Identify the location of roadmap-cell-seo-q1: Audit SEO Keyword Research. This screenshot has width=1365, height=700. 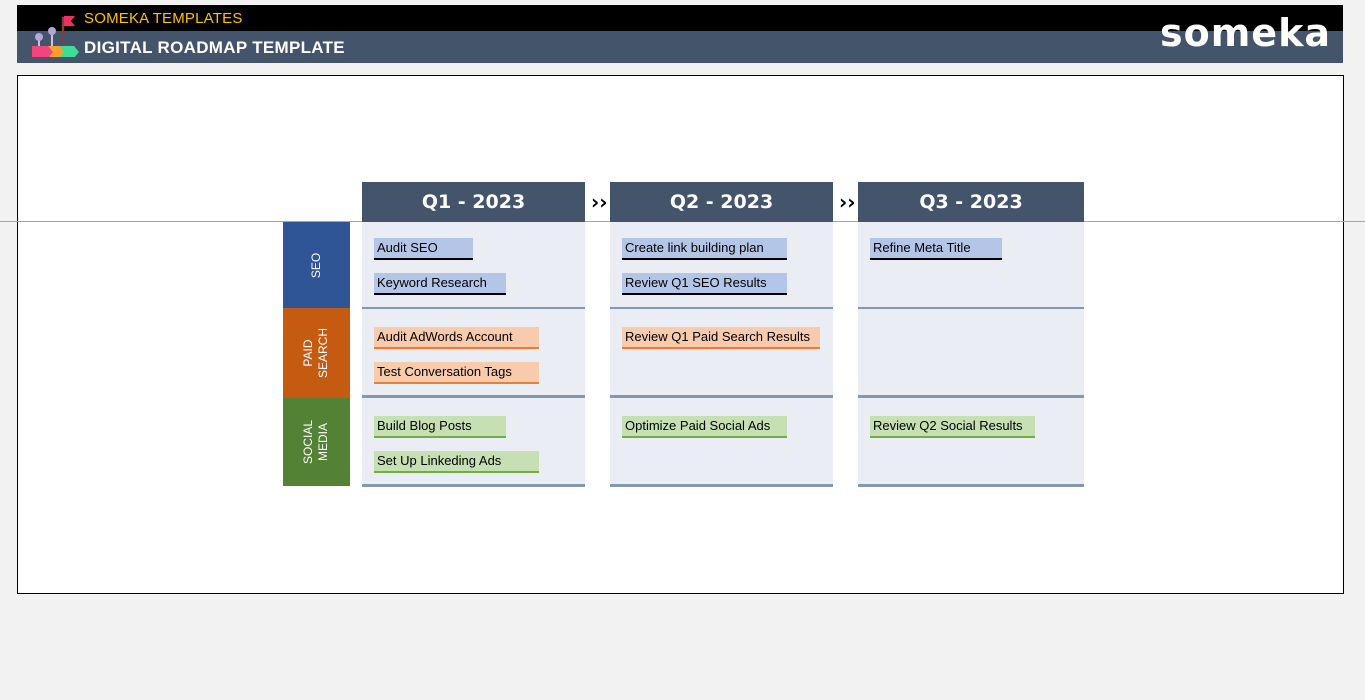
(473, 266).